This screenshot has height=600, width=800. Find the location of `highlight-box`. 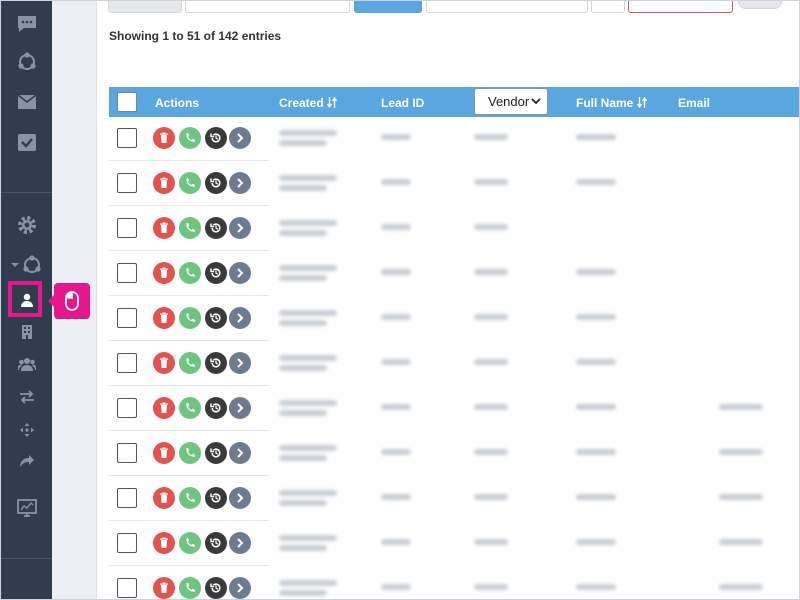

highlight-box is located at coordinates (25, 299).